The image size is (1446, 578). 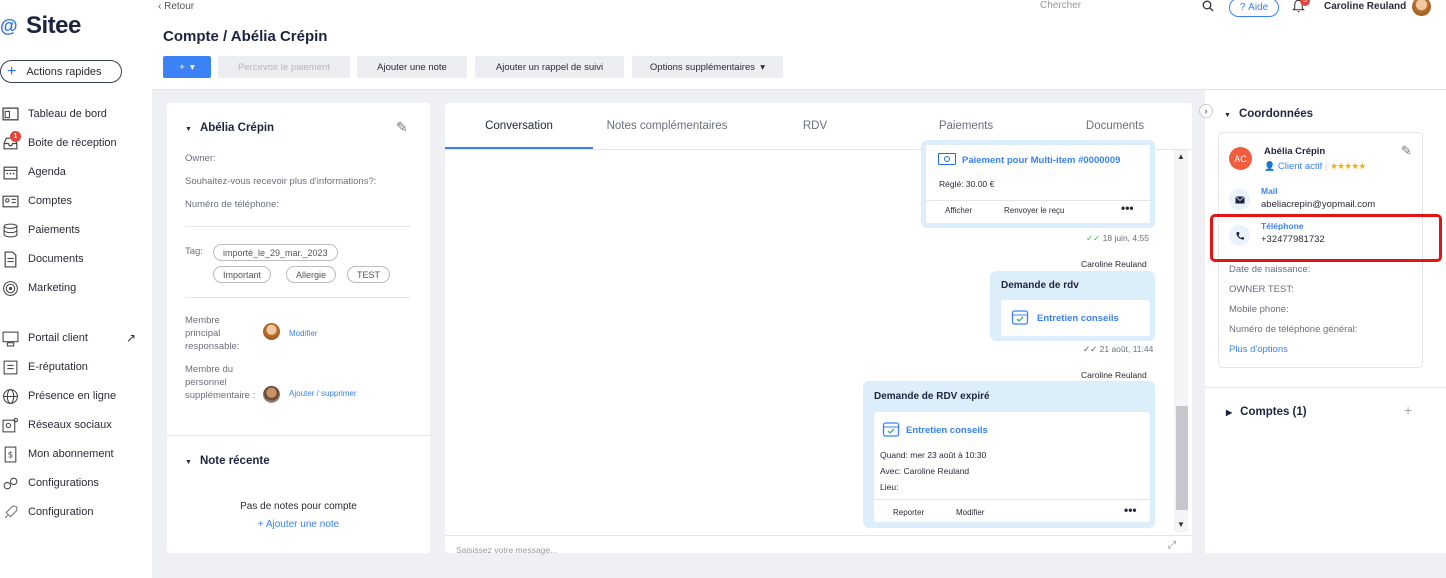 What do you see at coordinates (815, 126) in the screenshot?
I see `tab-rdv: RDV` at bounding box center [815, 126].